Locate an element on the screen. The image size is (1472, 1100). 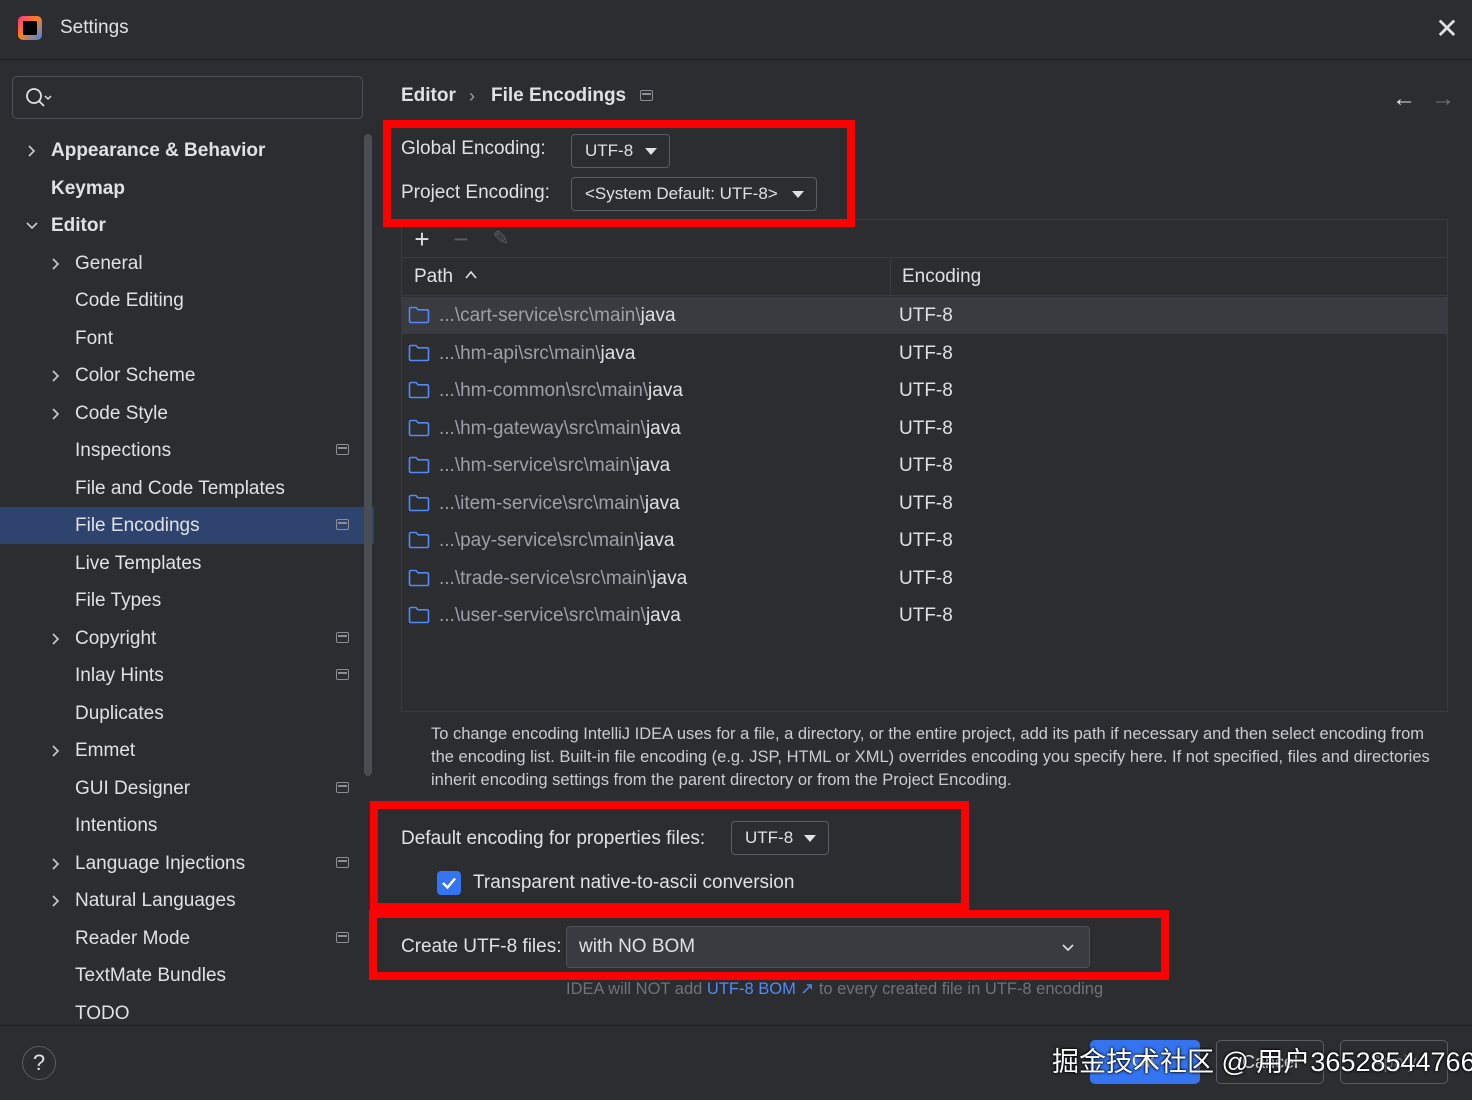
forward-arrow-icon: → is located at coordinates (1443, 99).